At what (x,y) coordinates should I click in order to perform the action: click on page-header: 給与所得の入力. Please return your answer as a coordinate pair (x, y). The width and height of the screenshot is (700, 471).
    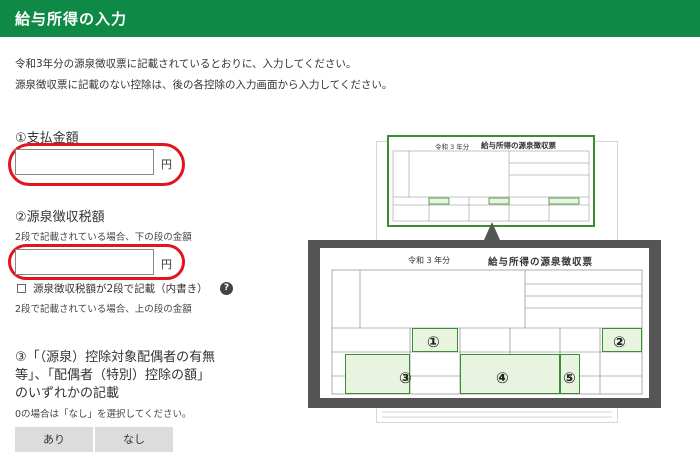
    Looking at the image, I should click on (350, 18).